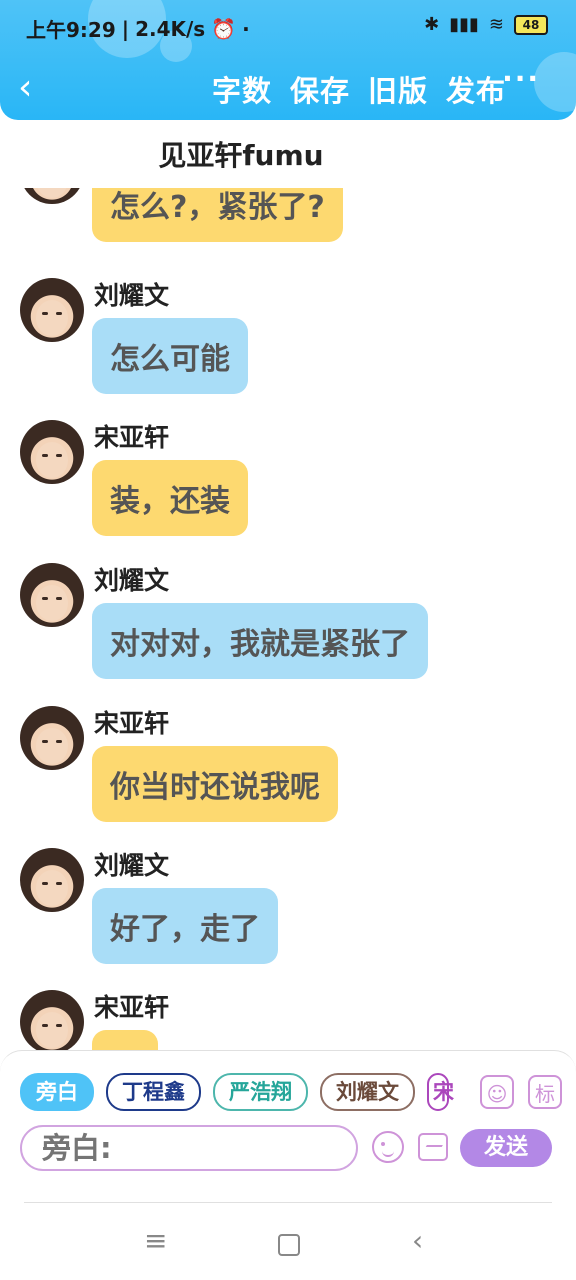 Image resolution: width=576 pixels, height=1280 pixels. What do you see at coordinates (71, 30) in the screenshot?
I see `status-time: 上午9:29` at bounding box center [71, 30].